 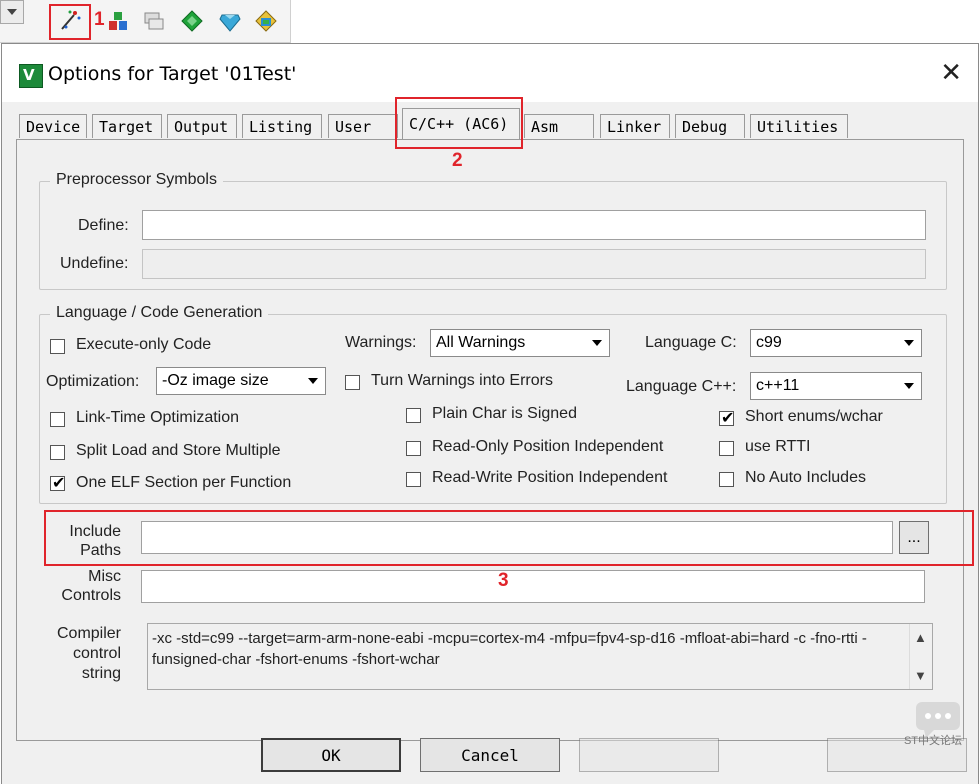 What do you see at coordinates (932, 741) in the screenshot?
I see `watermark-text: ST中文论坛` at bounding box center [932, 741].